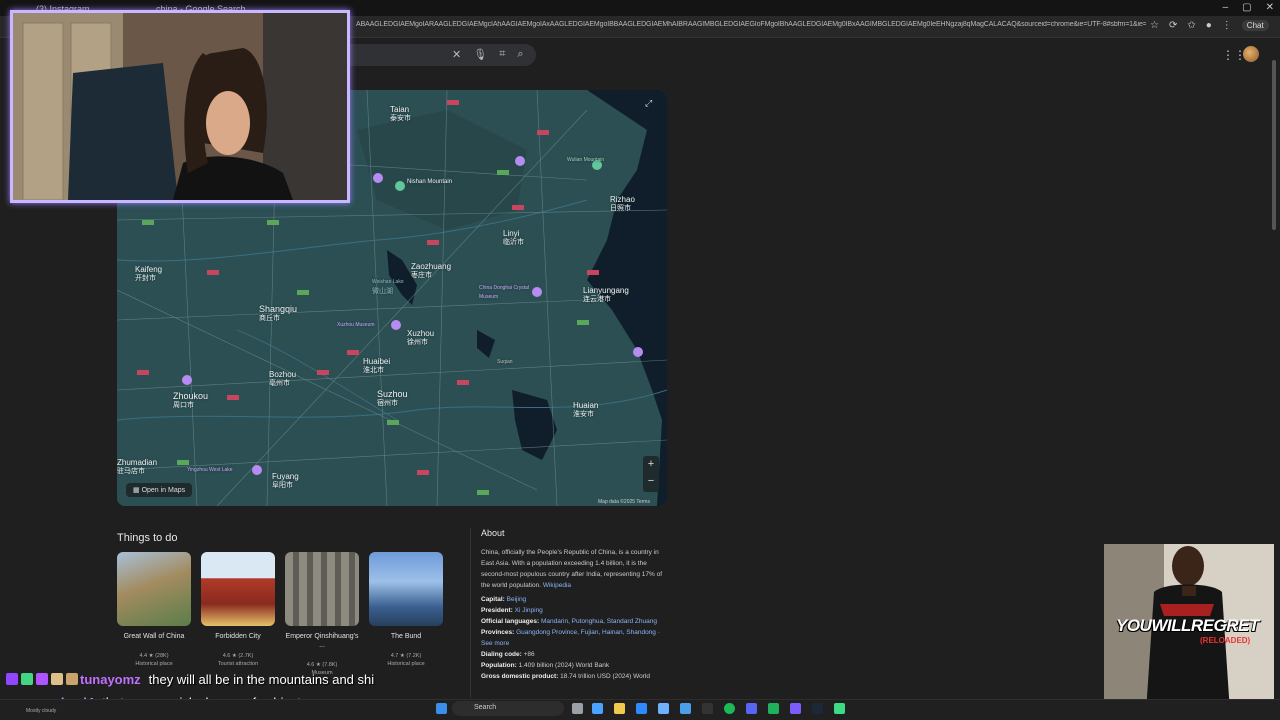 The image size is (1280, 720). I want to click on discord-icon, so click(751, 708).